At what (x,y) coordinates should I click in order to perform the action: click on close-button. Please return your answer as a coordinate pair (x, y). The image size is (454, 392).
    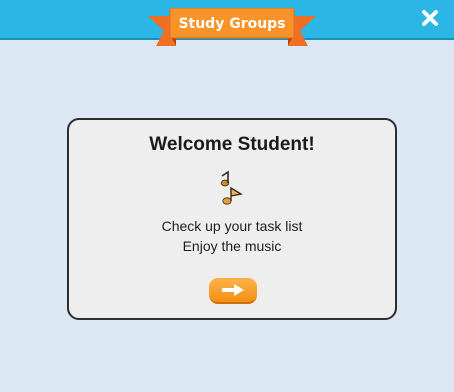
    Looking at the image, I should click on (430, 18).